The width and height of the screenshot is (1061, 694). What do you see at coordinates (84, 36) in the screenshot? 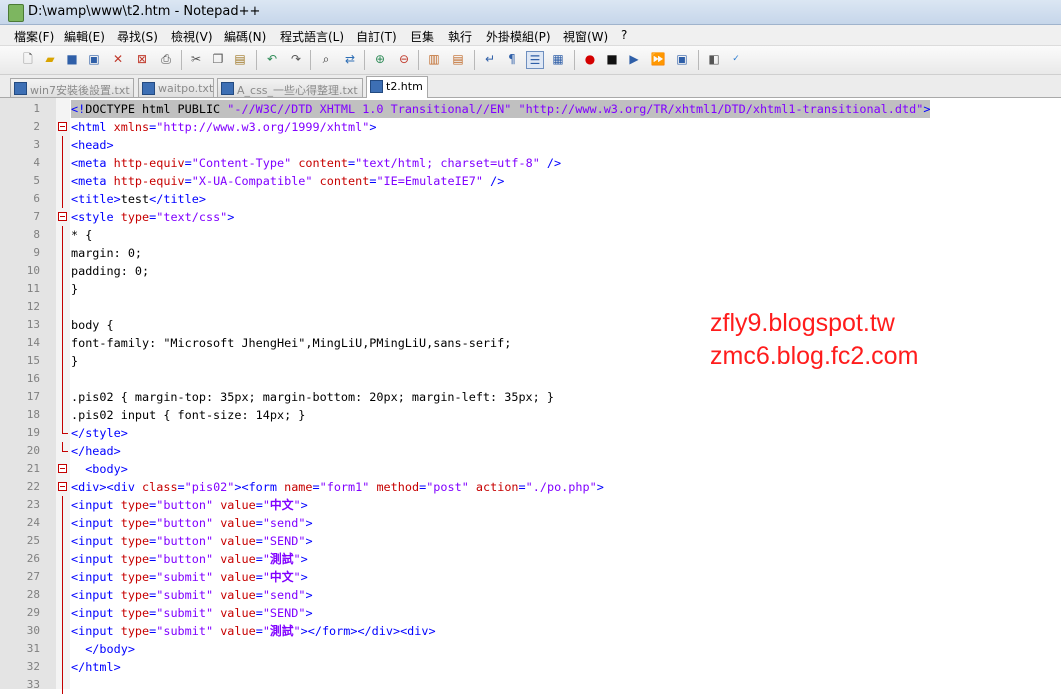
I see `menu-edit: 編輯(E)` at bounding box center [84, 36].